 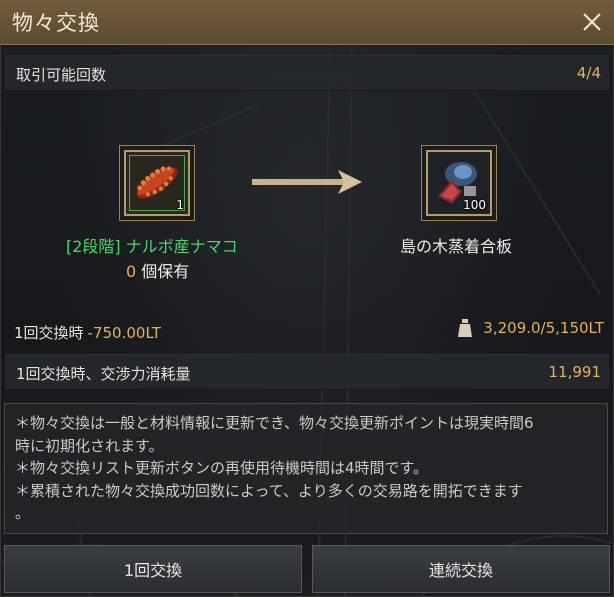 I want to click on description-line: ＊物々交換は一般と材料情報に更新でき、物々交換更新ポイントは現実時間6, so click(x=274, y=423).